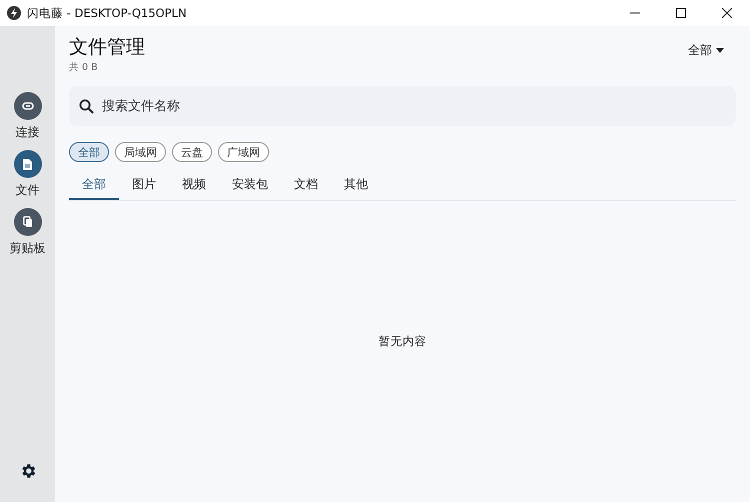  Describe the element at coordinates (107, 47) in the screenshot. I see `page-title: 文件管理` at that location.